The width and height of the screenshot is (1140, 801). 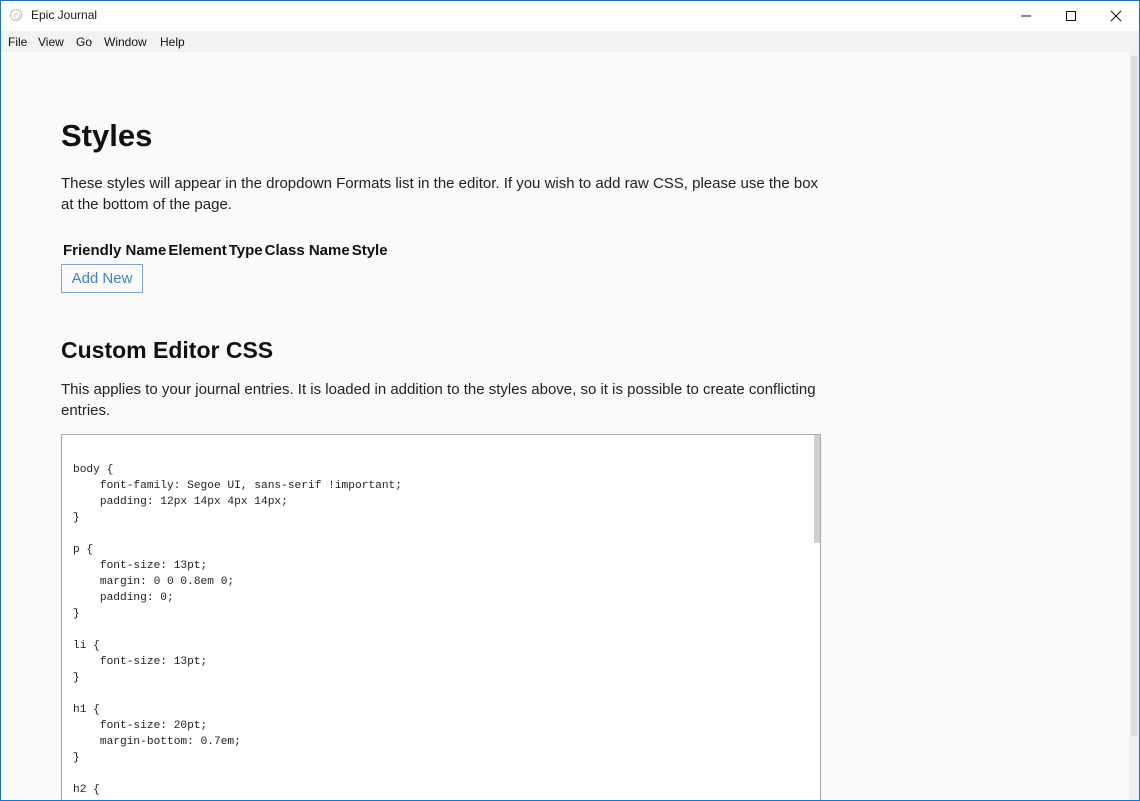 I want to click on page-scrollbar, so click(x=1134, y=426).